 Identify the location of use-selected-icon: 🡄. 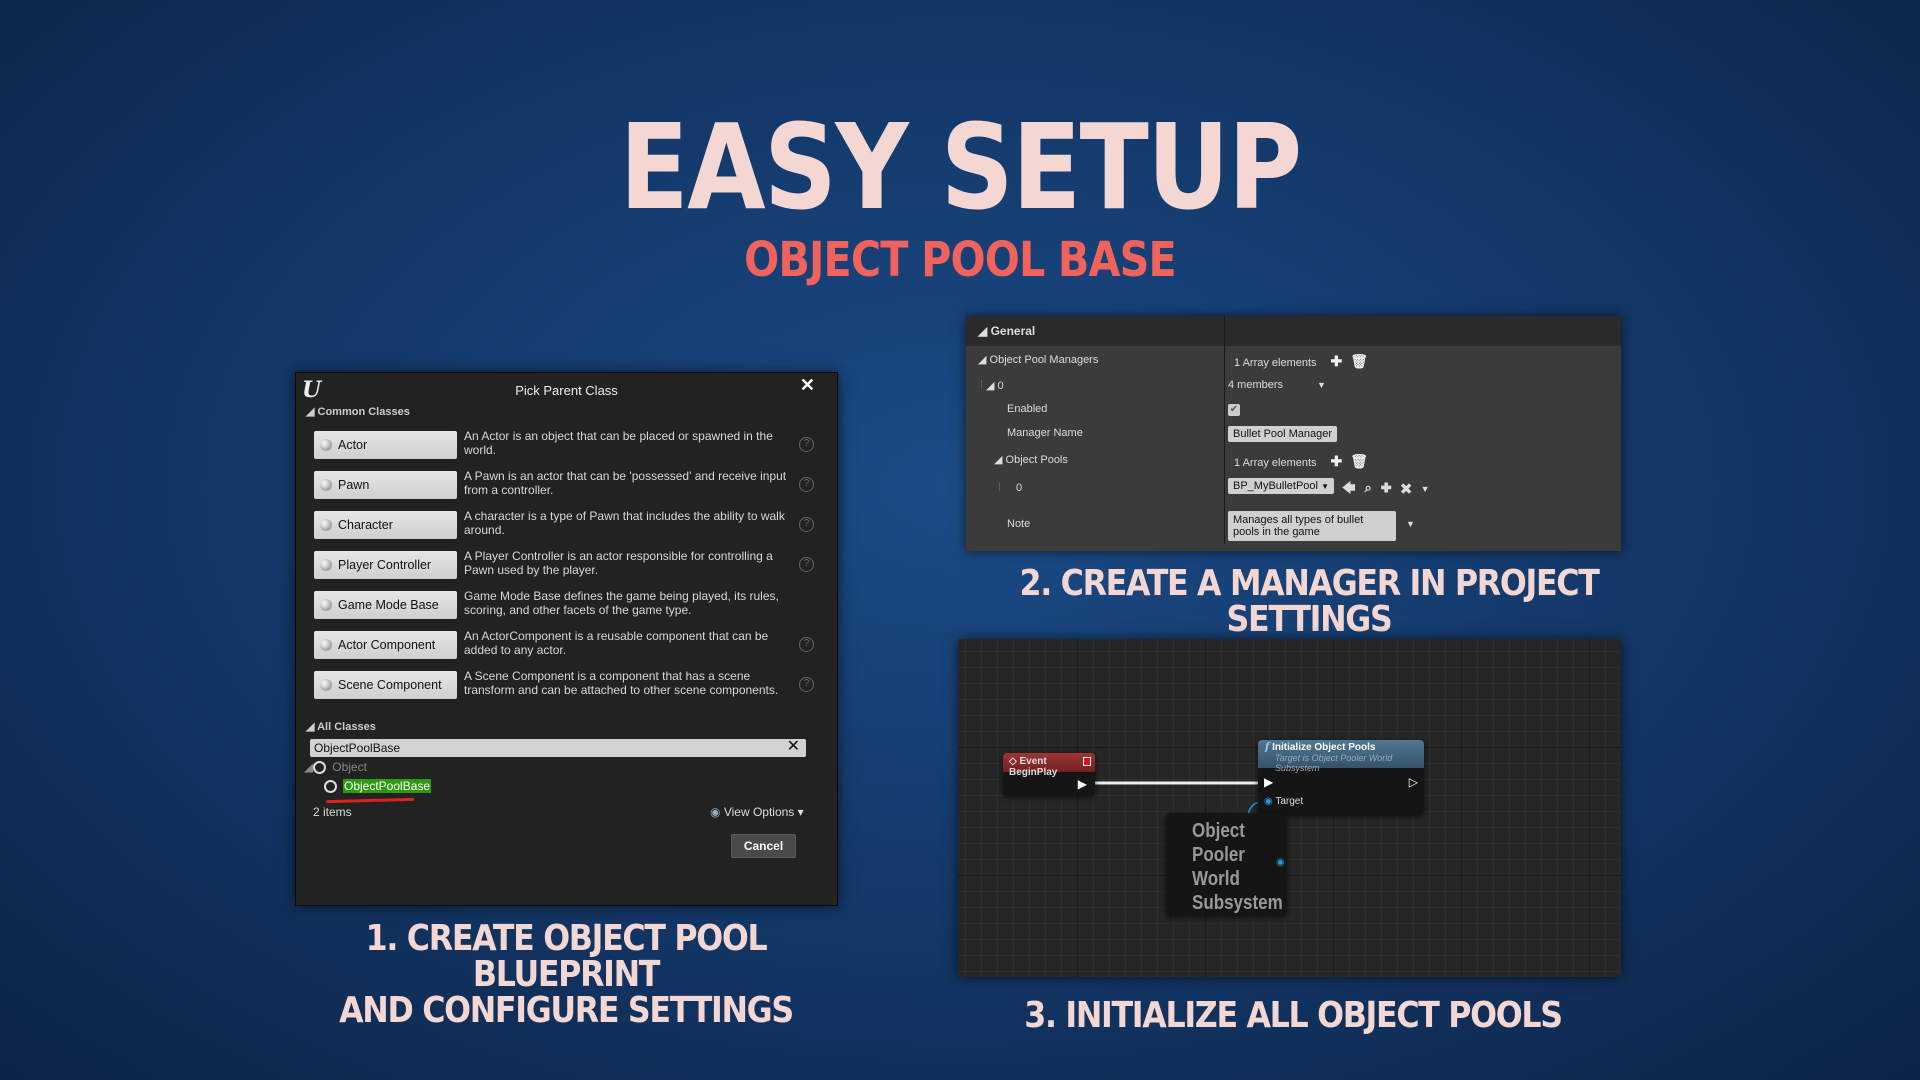
(1353, 487).